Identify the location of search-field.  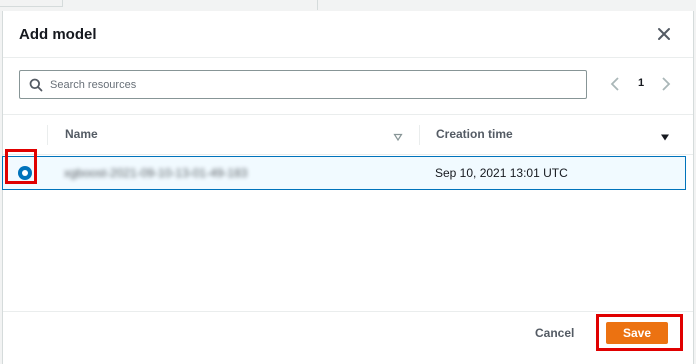
(303, 84).